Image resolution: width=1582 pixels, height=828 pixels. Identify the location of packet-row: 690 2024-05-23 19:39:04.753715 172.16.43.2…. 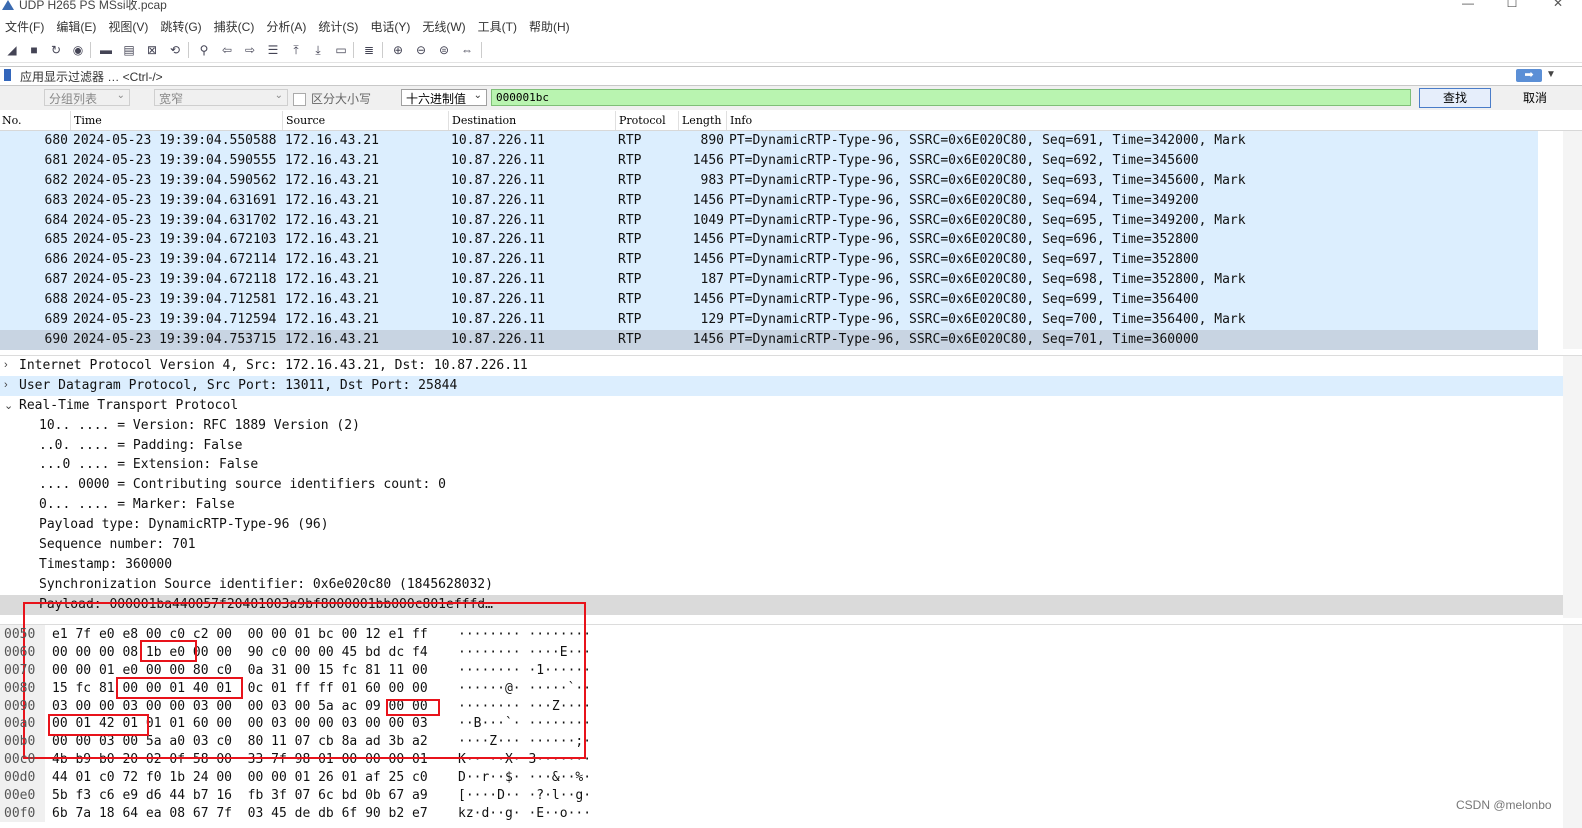
(769, 339).